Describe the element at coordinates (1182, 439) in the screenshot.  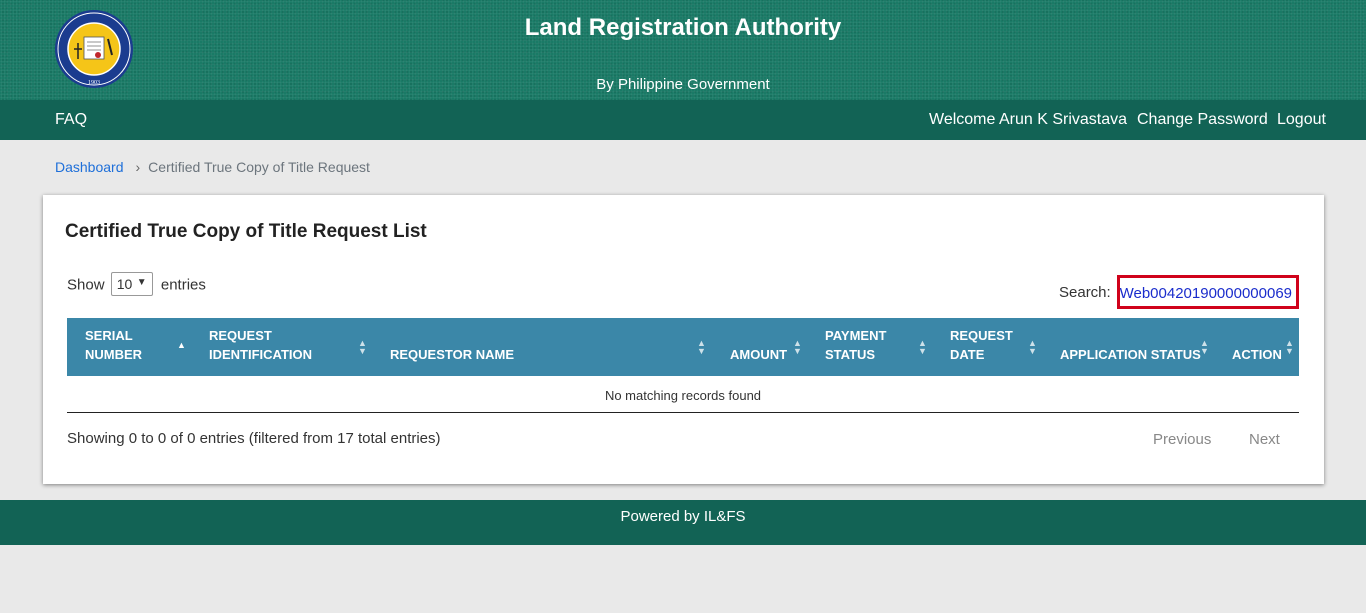
I see `pagination-previous-button: Previous` at that location.